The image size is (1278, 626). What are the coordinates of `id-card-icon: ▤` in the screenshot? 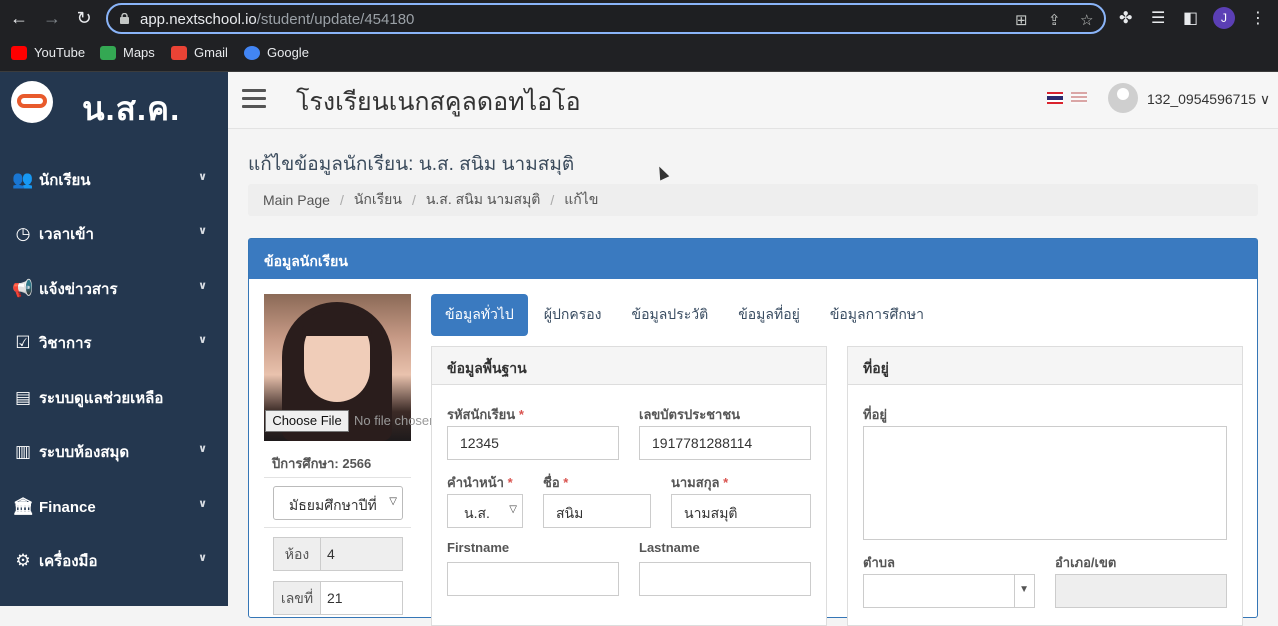 It's located at (23, 397).